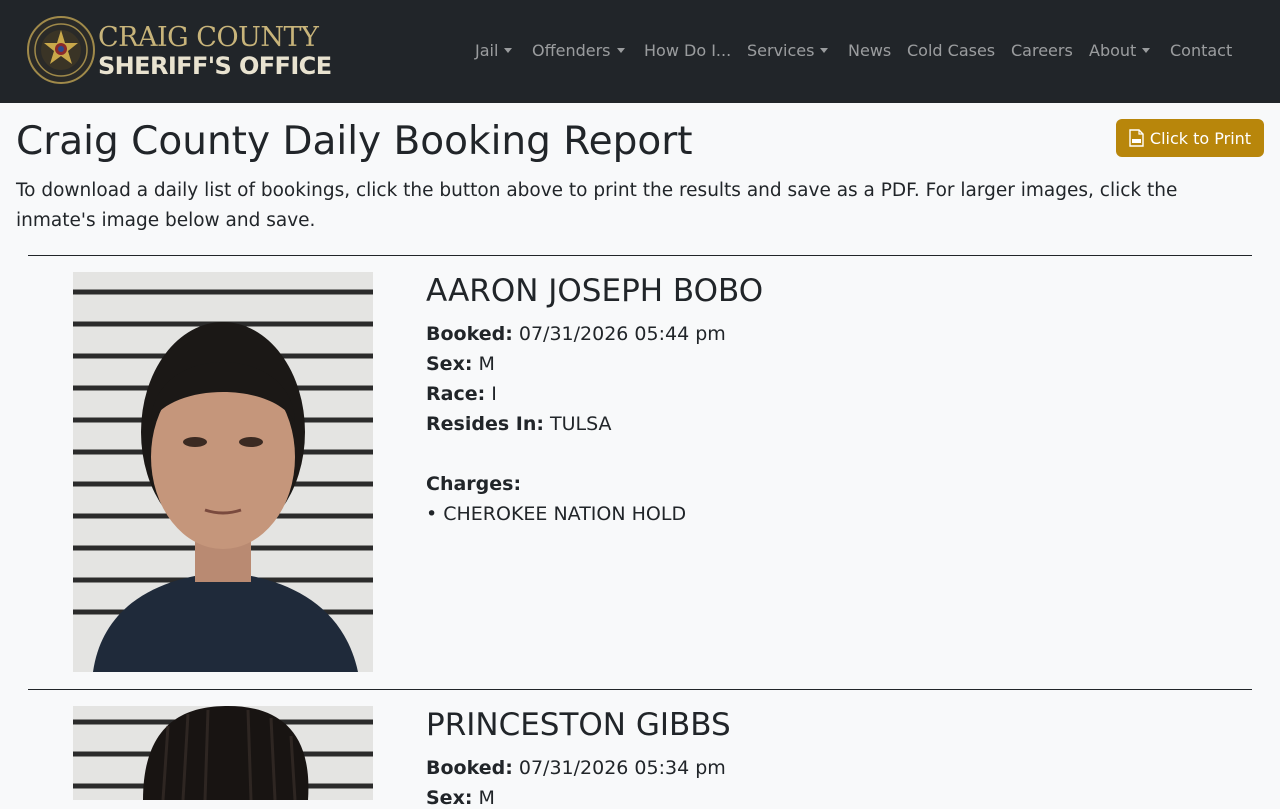 This screenshot has height=809, width=1280. Describe the element at coordinates (556, 514) in the screenshot. I see `charge-item: • CHEROKEE NATION HOLD` at that location.